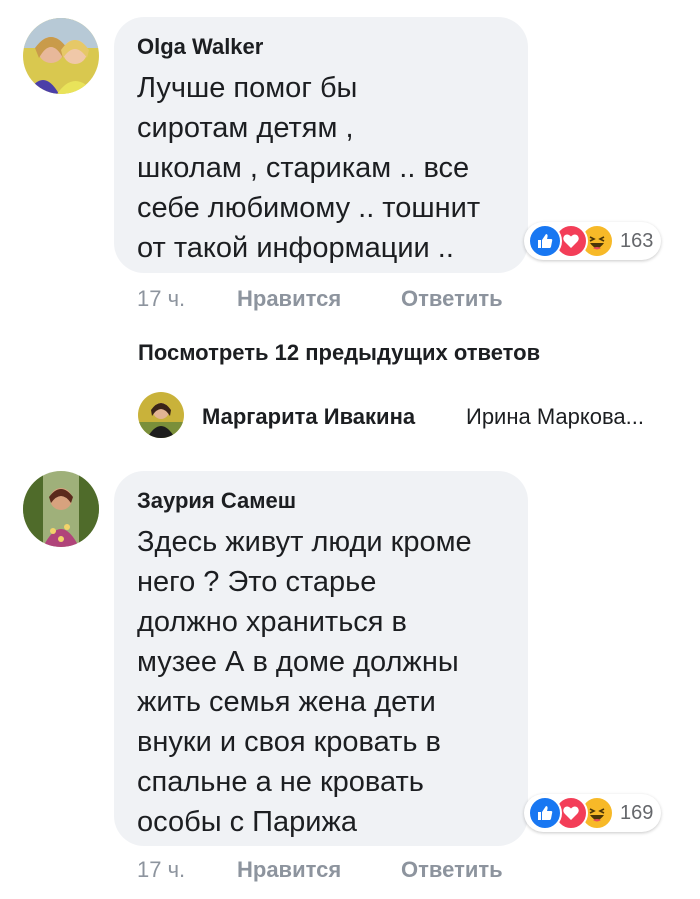 The width and height of the screenshot is (700, 899). I want to click on reaction-count: 163, so click(637, 240).